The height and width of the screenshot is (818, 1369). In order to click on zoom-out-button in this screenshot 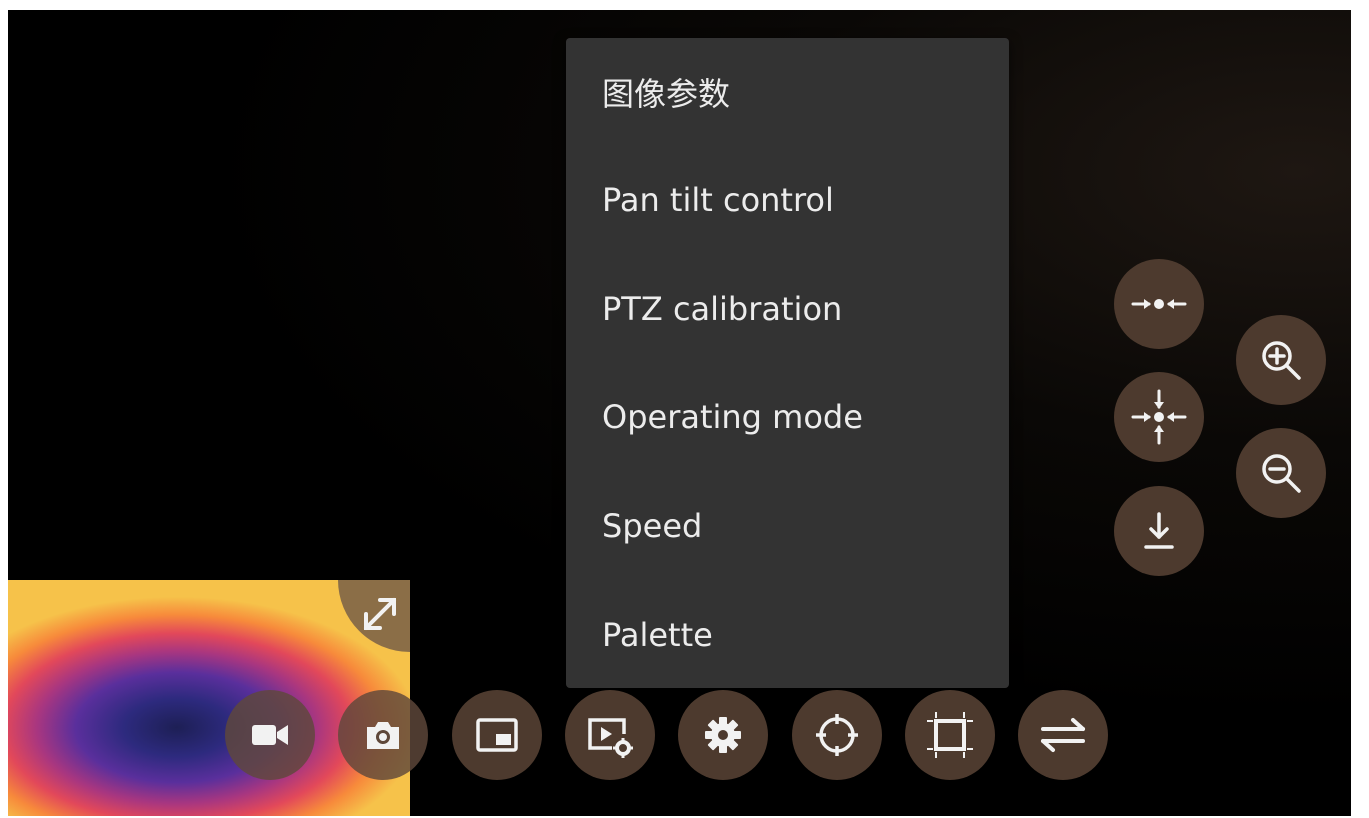, I will do `click(1281, 473)`.